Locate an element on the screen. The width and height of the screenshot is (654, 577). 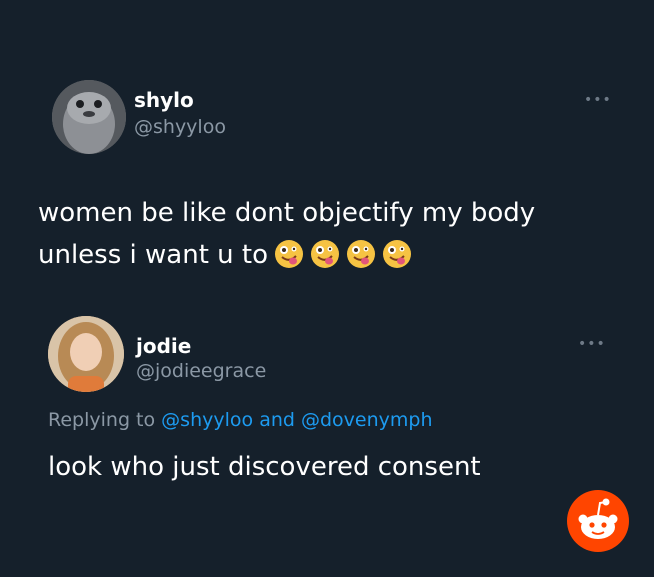
reddit-logo-icon is located at coordinates (598, 521).